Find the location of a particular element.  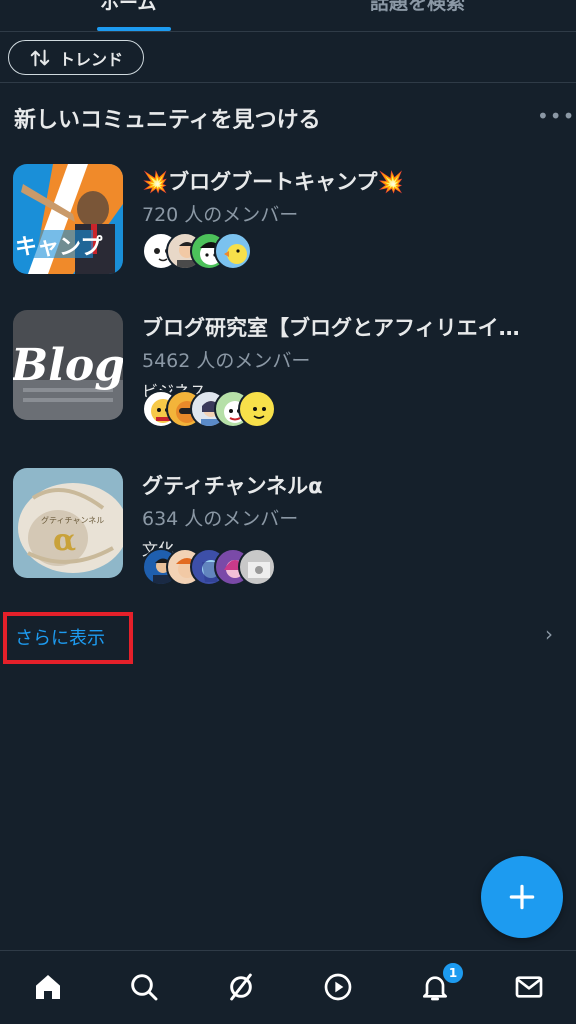

nav-video is located at coordinates (338, 987).